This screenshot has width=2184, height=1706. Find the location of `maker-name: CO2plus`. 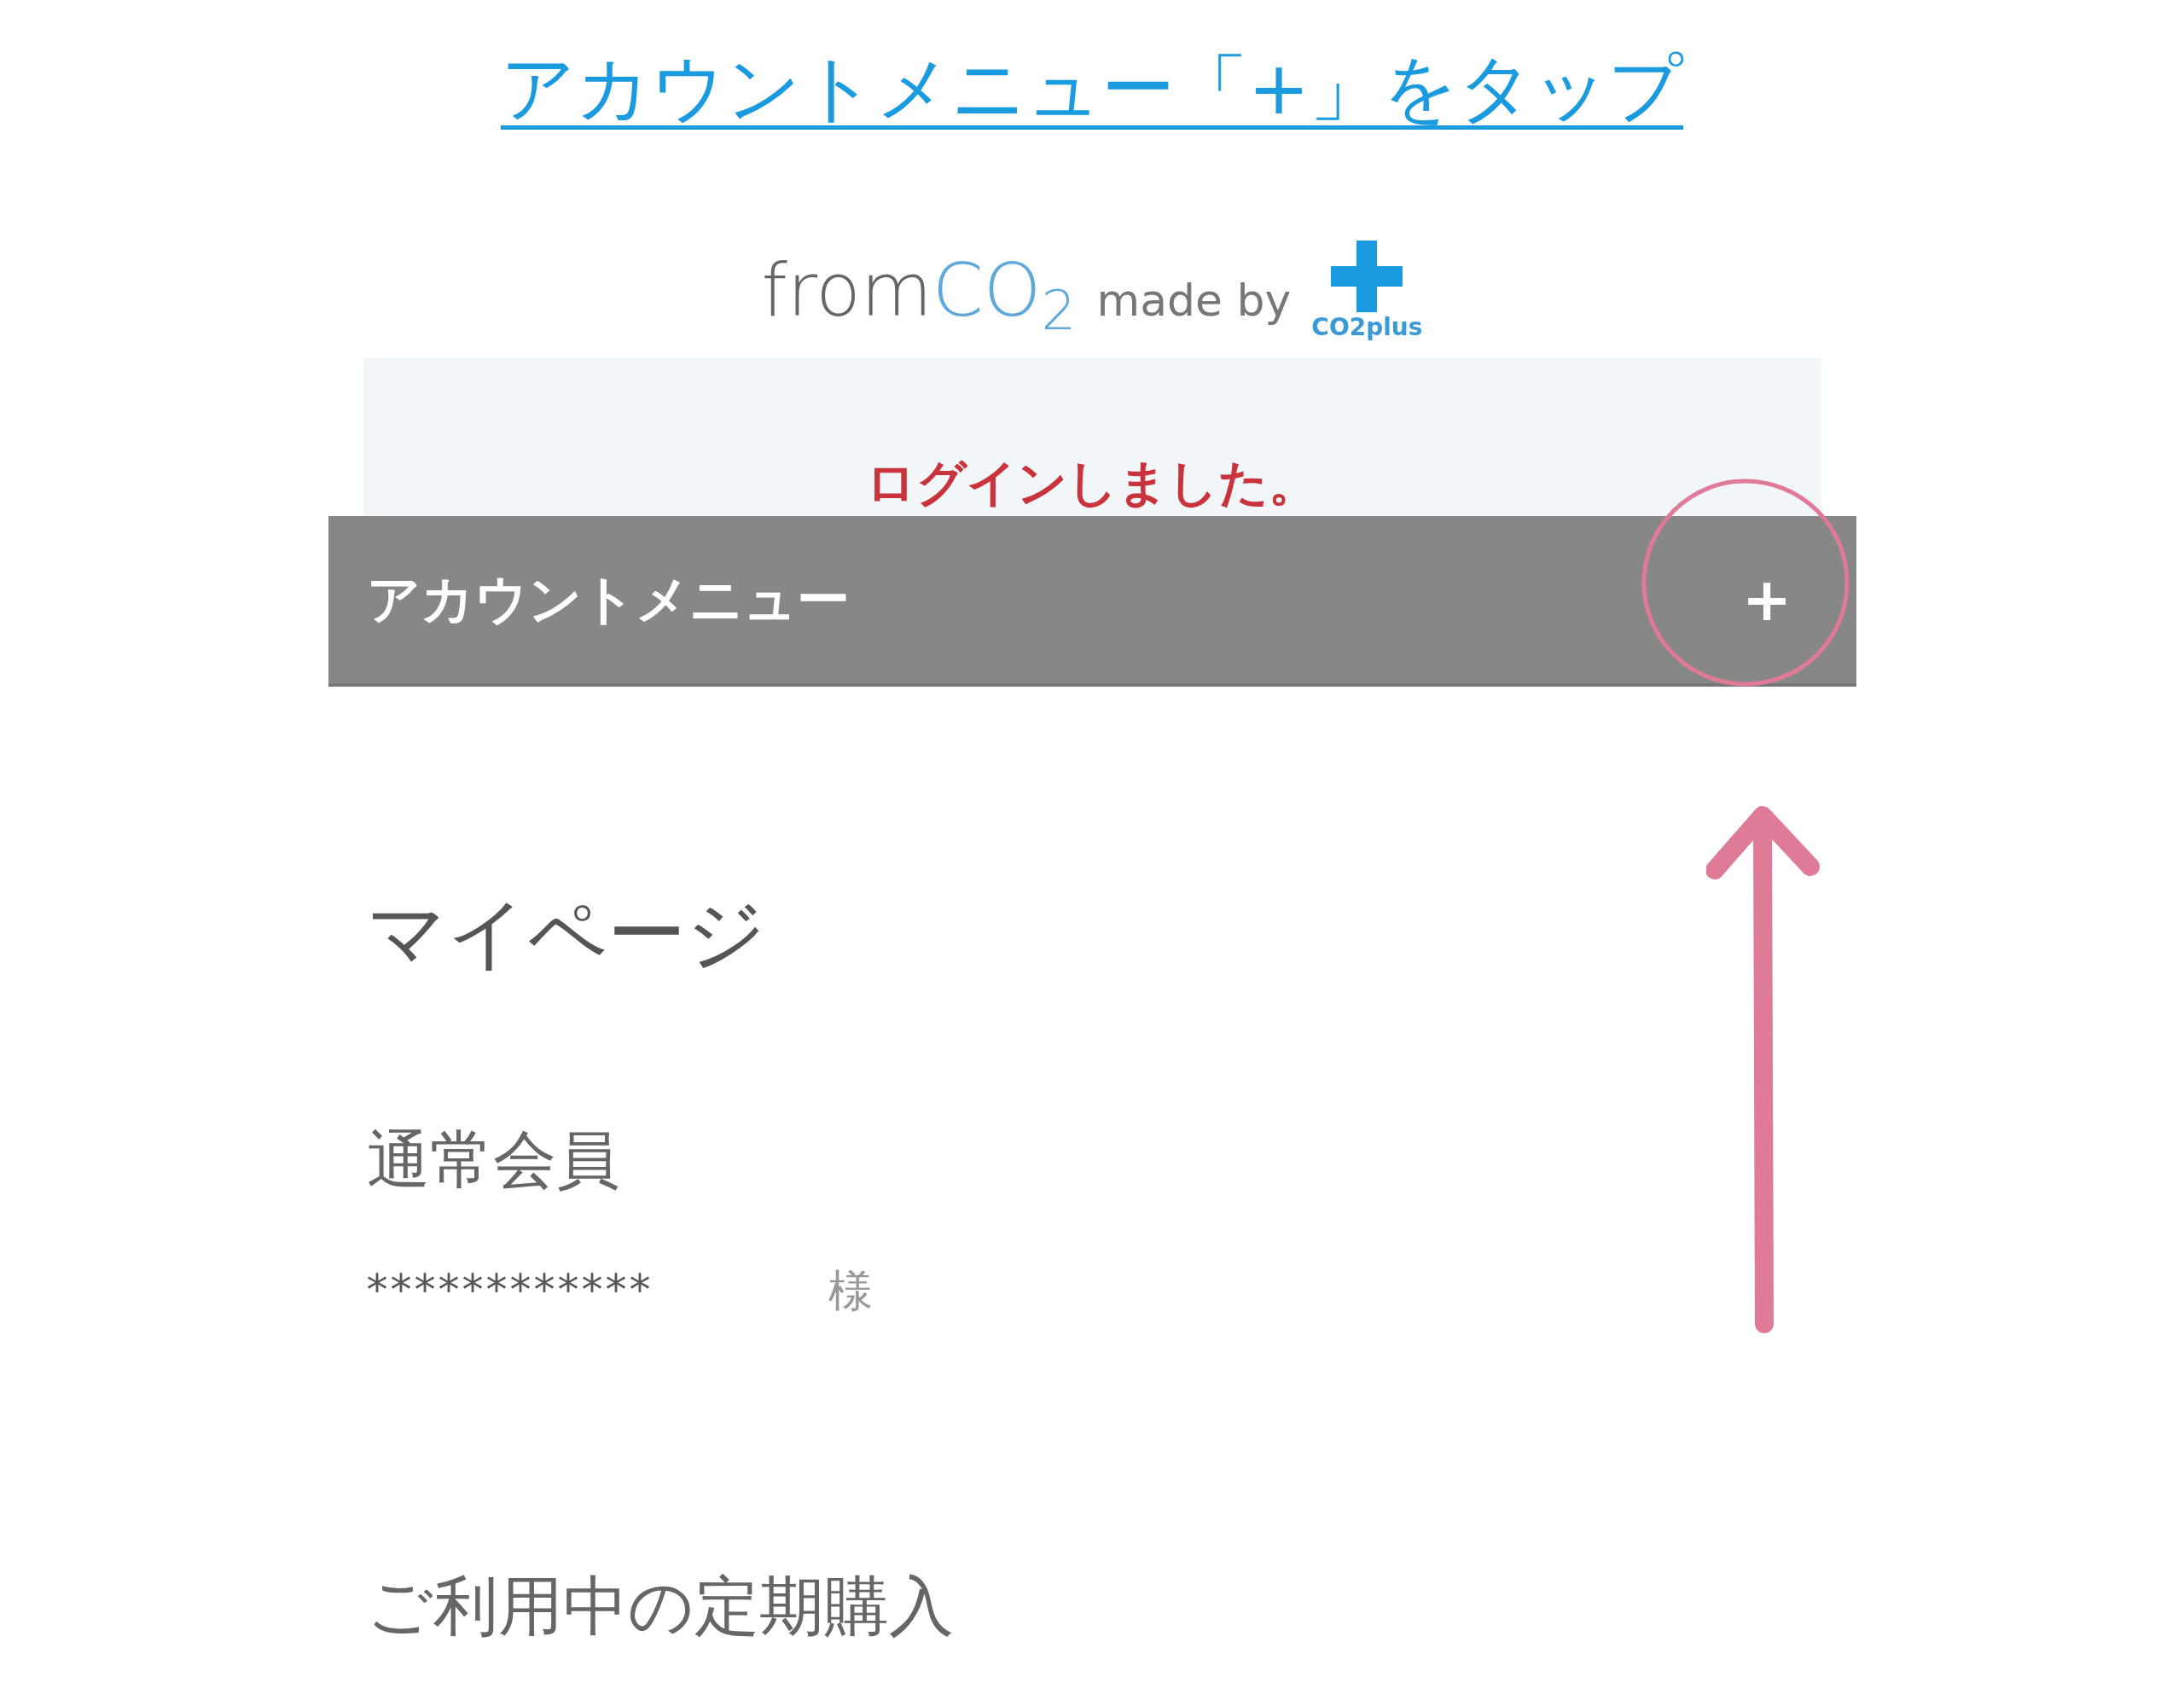

maker-name: CO2plus is located at coordinates (1367, 327).